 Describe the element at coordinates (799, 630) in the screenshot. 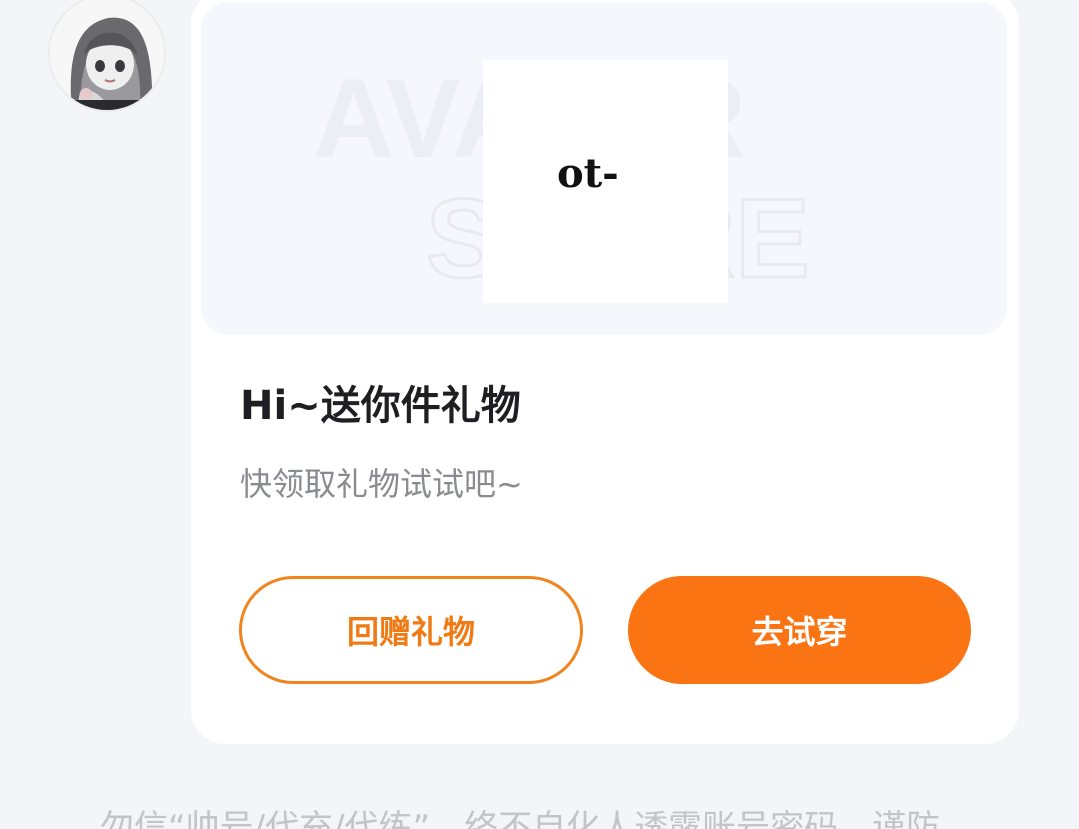

I see `try-on-button: 去试穿` at that location.